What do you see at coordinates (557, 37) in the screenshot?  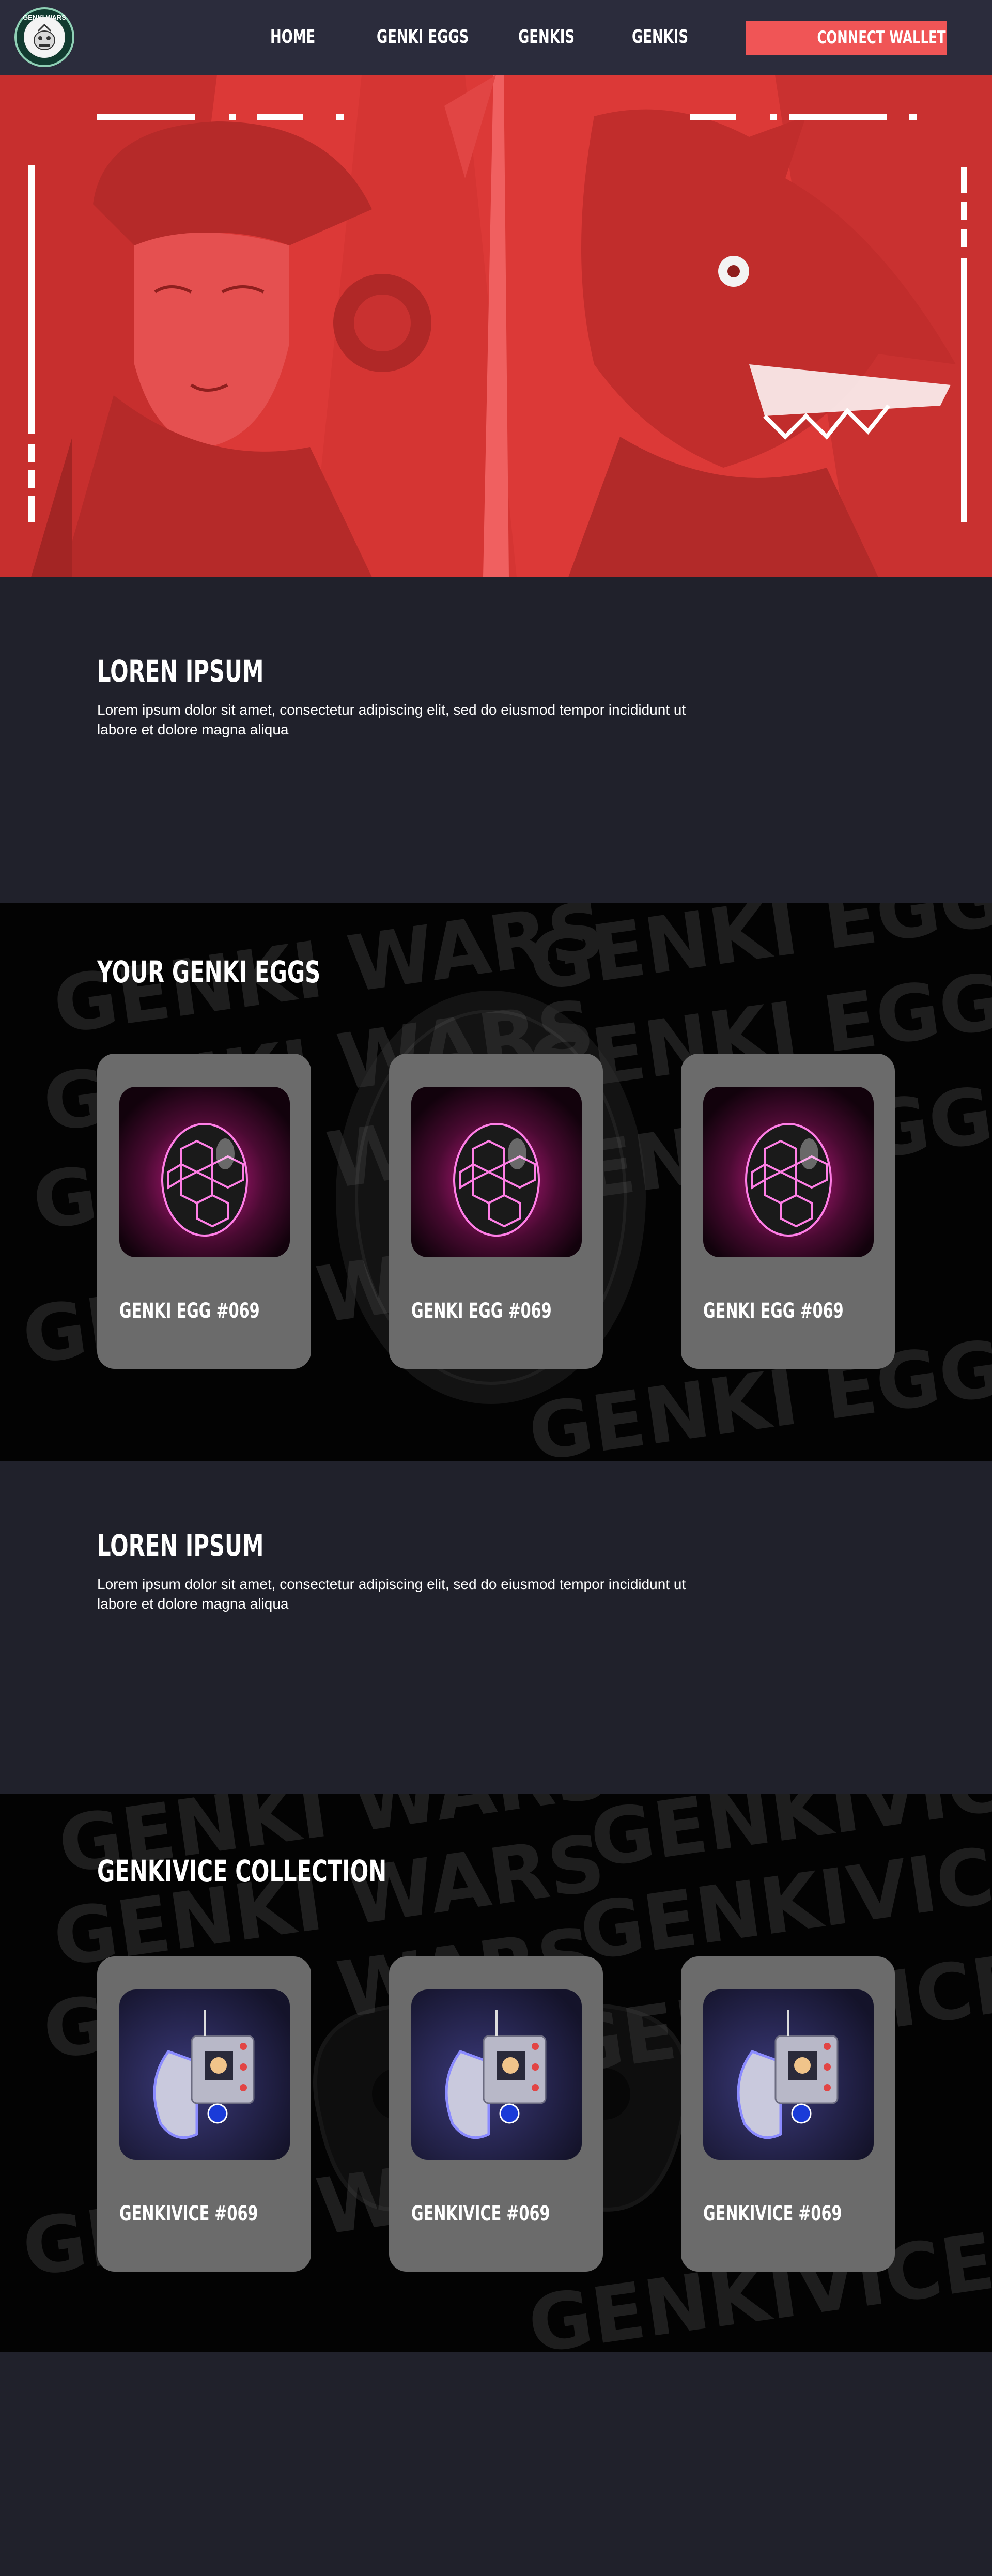 I see `nav-link-genkis: GENKIS` at bounding box center [557, 37].